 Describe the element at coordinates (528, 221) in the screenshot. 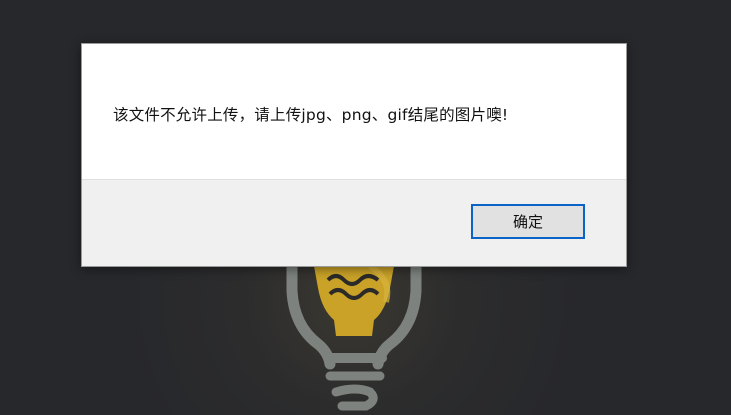

I see `ok-button: 确定` at that location.